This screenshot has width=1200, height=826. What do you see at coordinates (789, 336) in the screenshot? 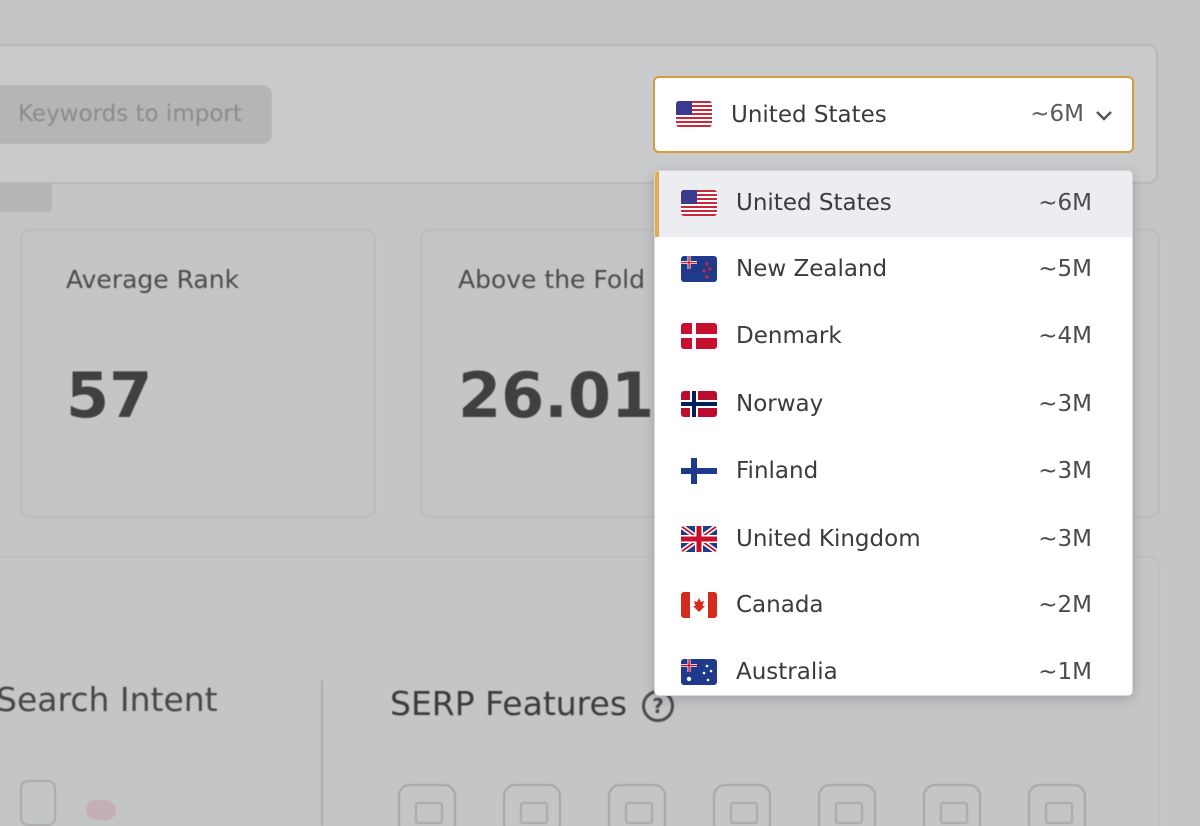
I see `country-name: Denmark` at bounding box center [789, 336].